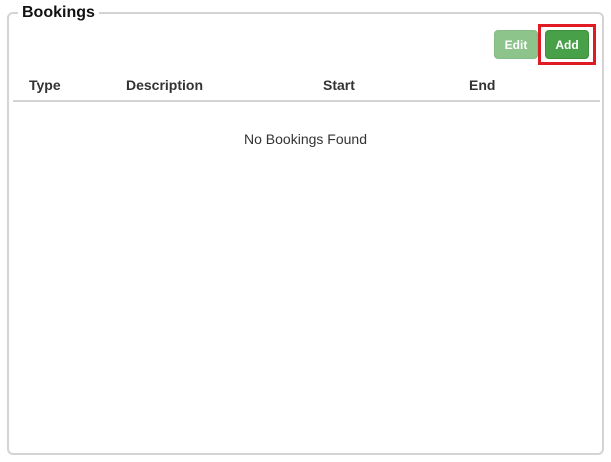 This screenshot has height=462, width=611. I want to click on panel-title: Bookings, so click(58, 13).